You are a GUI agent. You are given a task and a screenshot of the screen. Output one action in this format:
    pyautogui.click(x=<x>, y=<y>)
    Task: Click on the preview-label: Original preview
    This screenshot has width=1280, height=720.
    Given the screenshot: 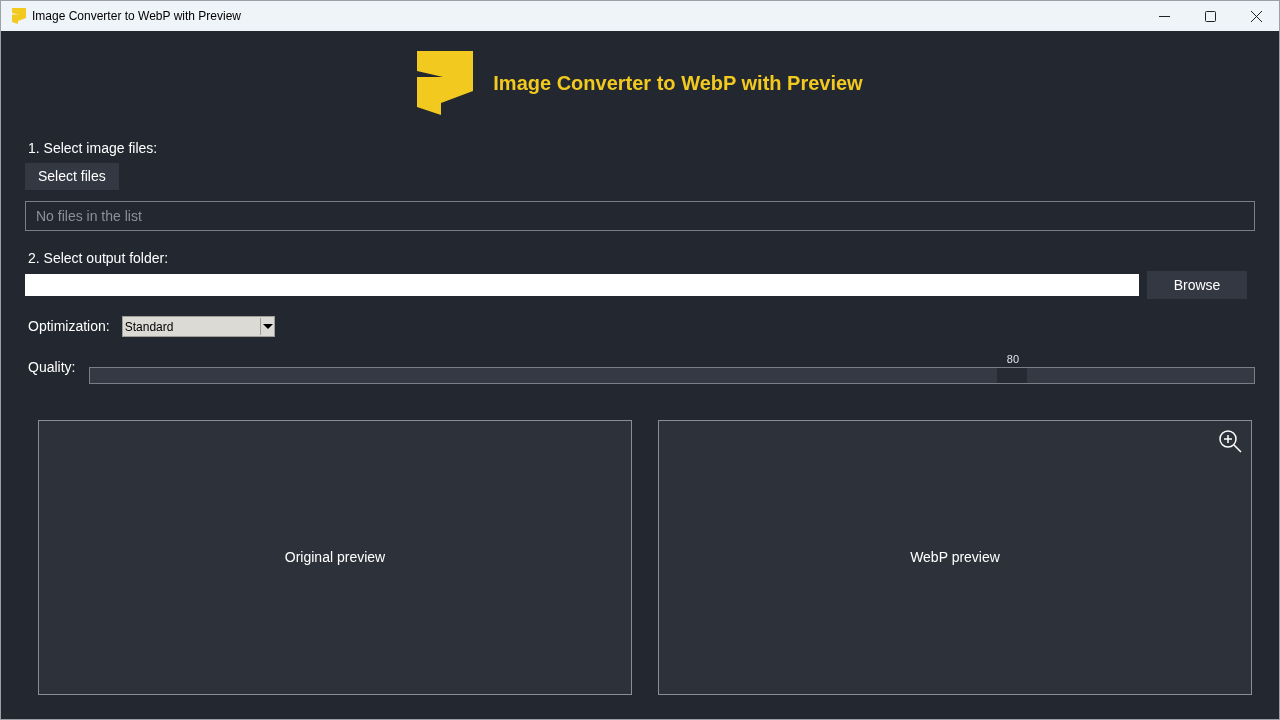 What is the action you would take?
    pyautogui.click(x=335, y=557)
    